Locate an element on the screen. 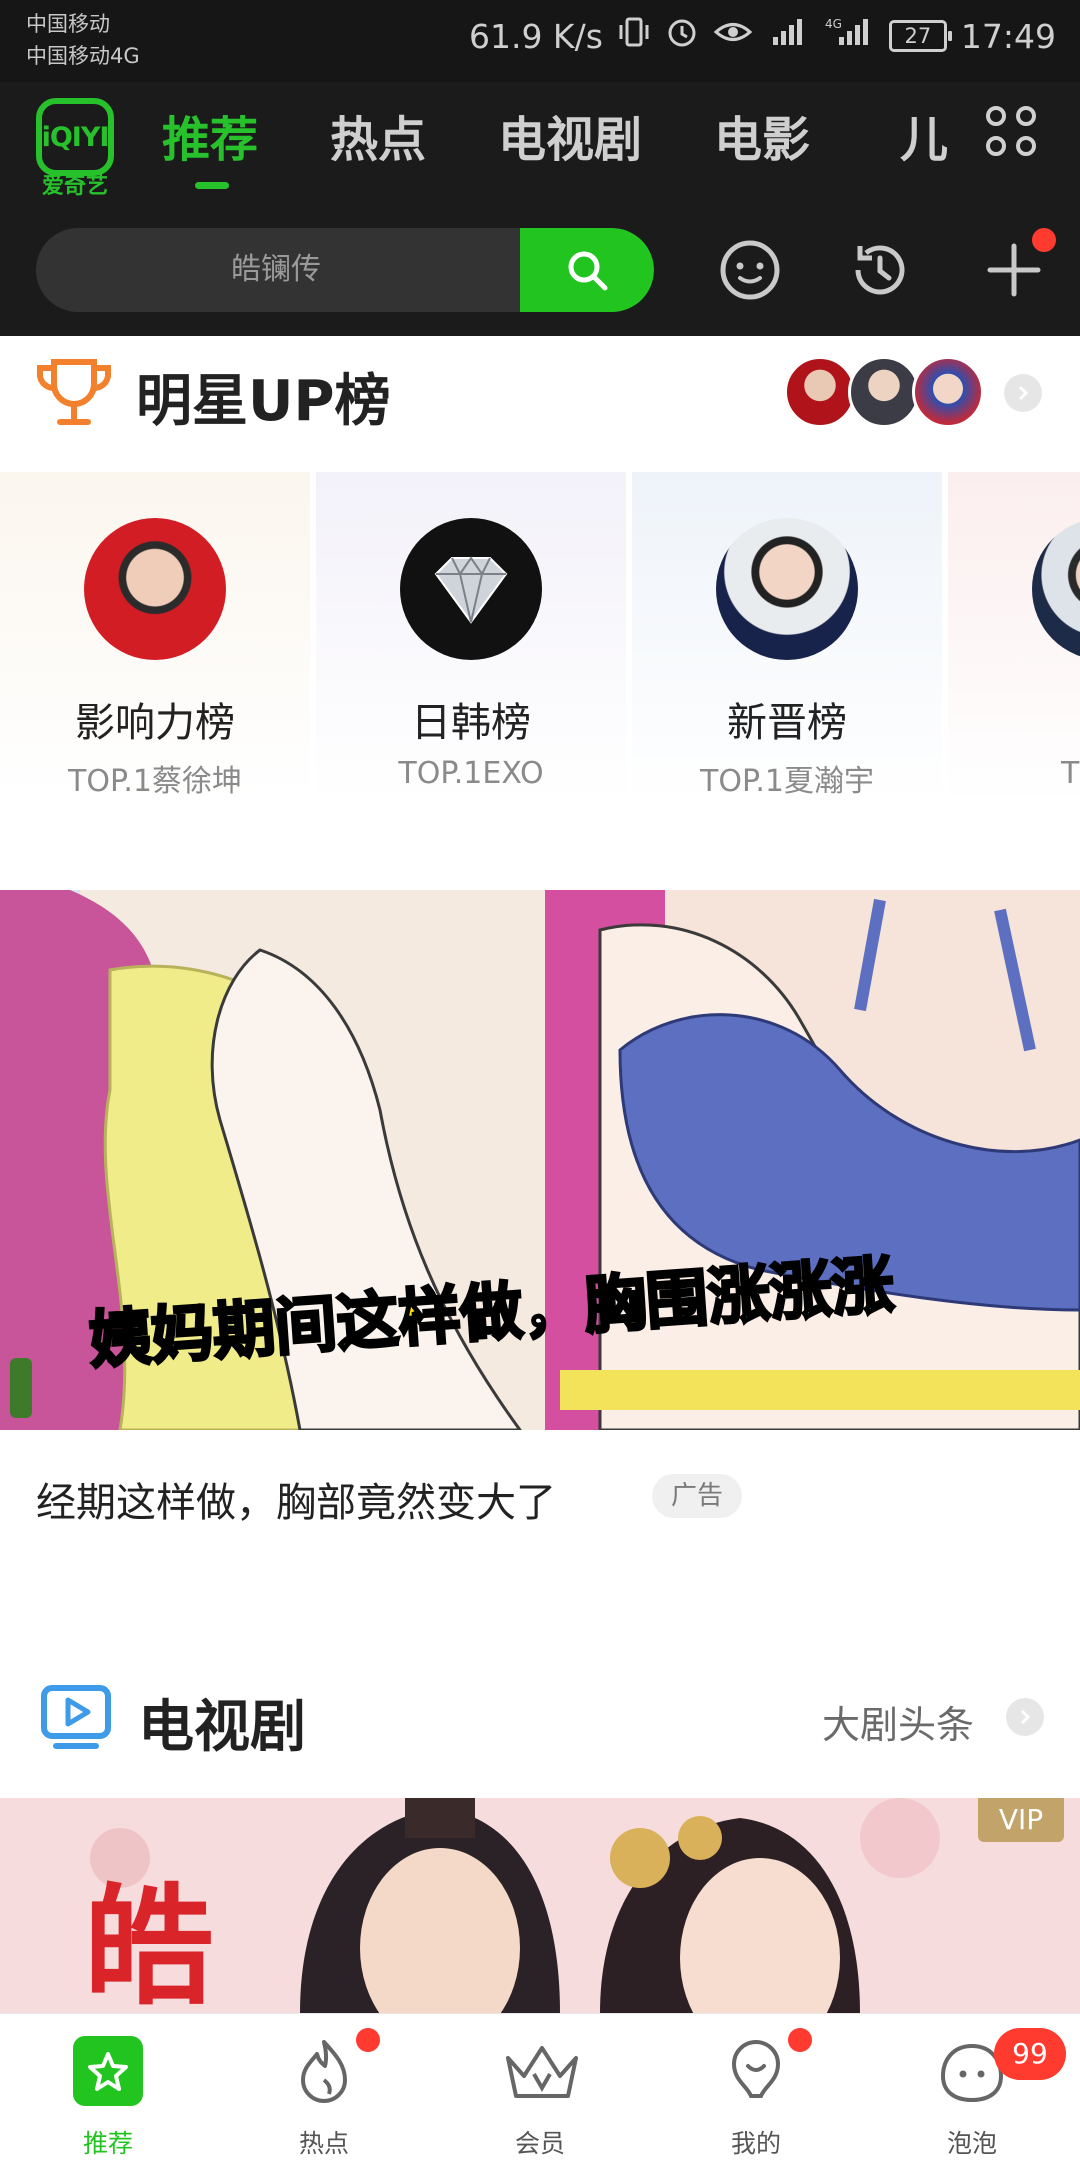 Image resolution: width=1080 pixels, height=2161 pixels. signal-4g-icon: 4G is located at coordinates (850, 36).